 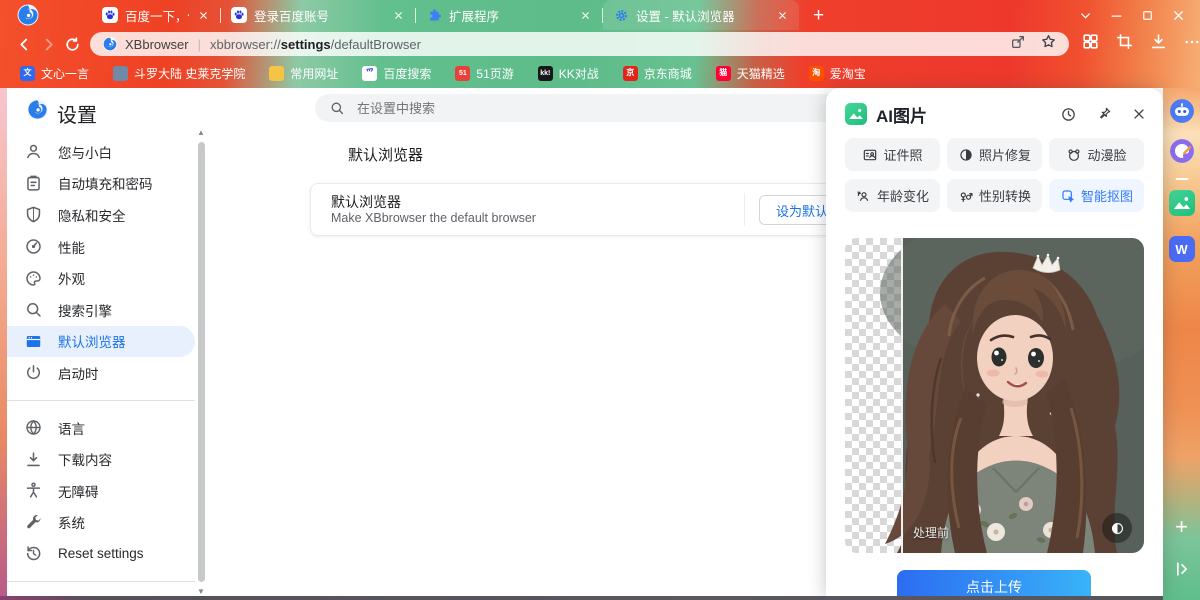 I want to click on sidebar-item-label: 下载内容, so click(x=85, y=461).